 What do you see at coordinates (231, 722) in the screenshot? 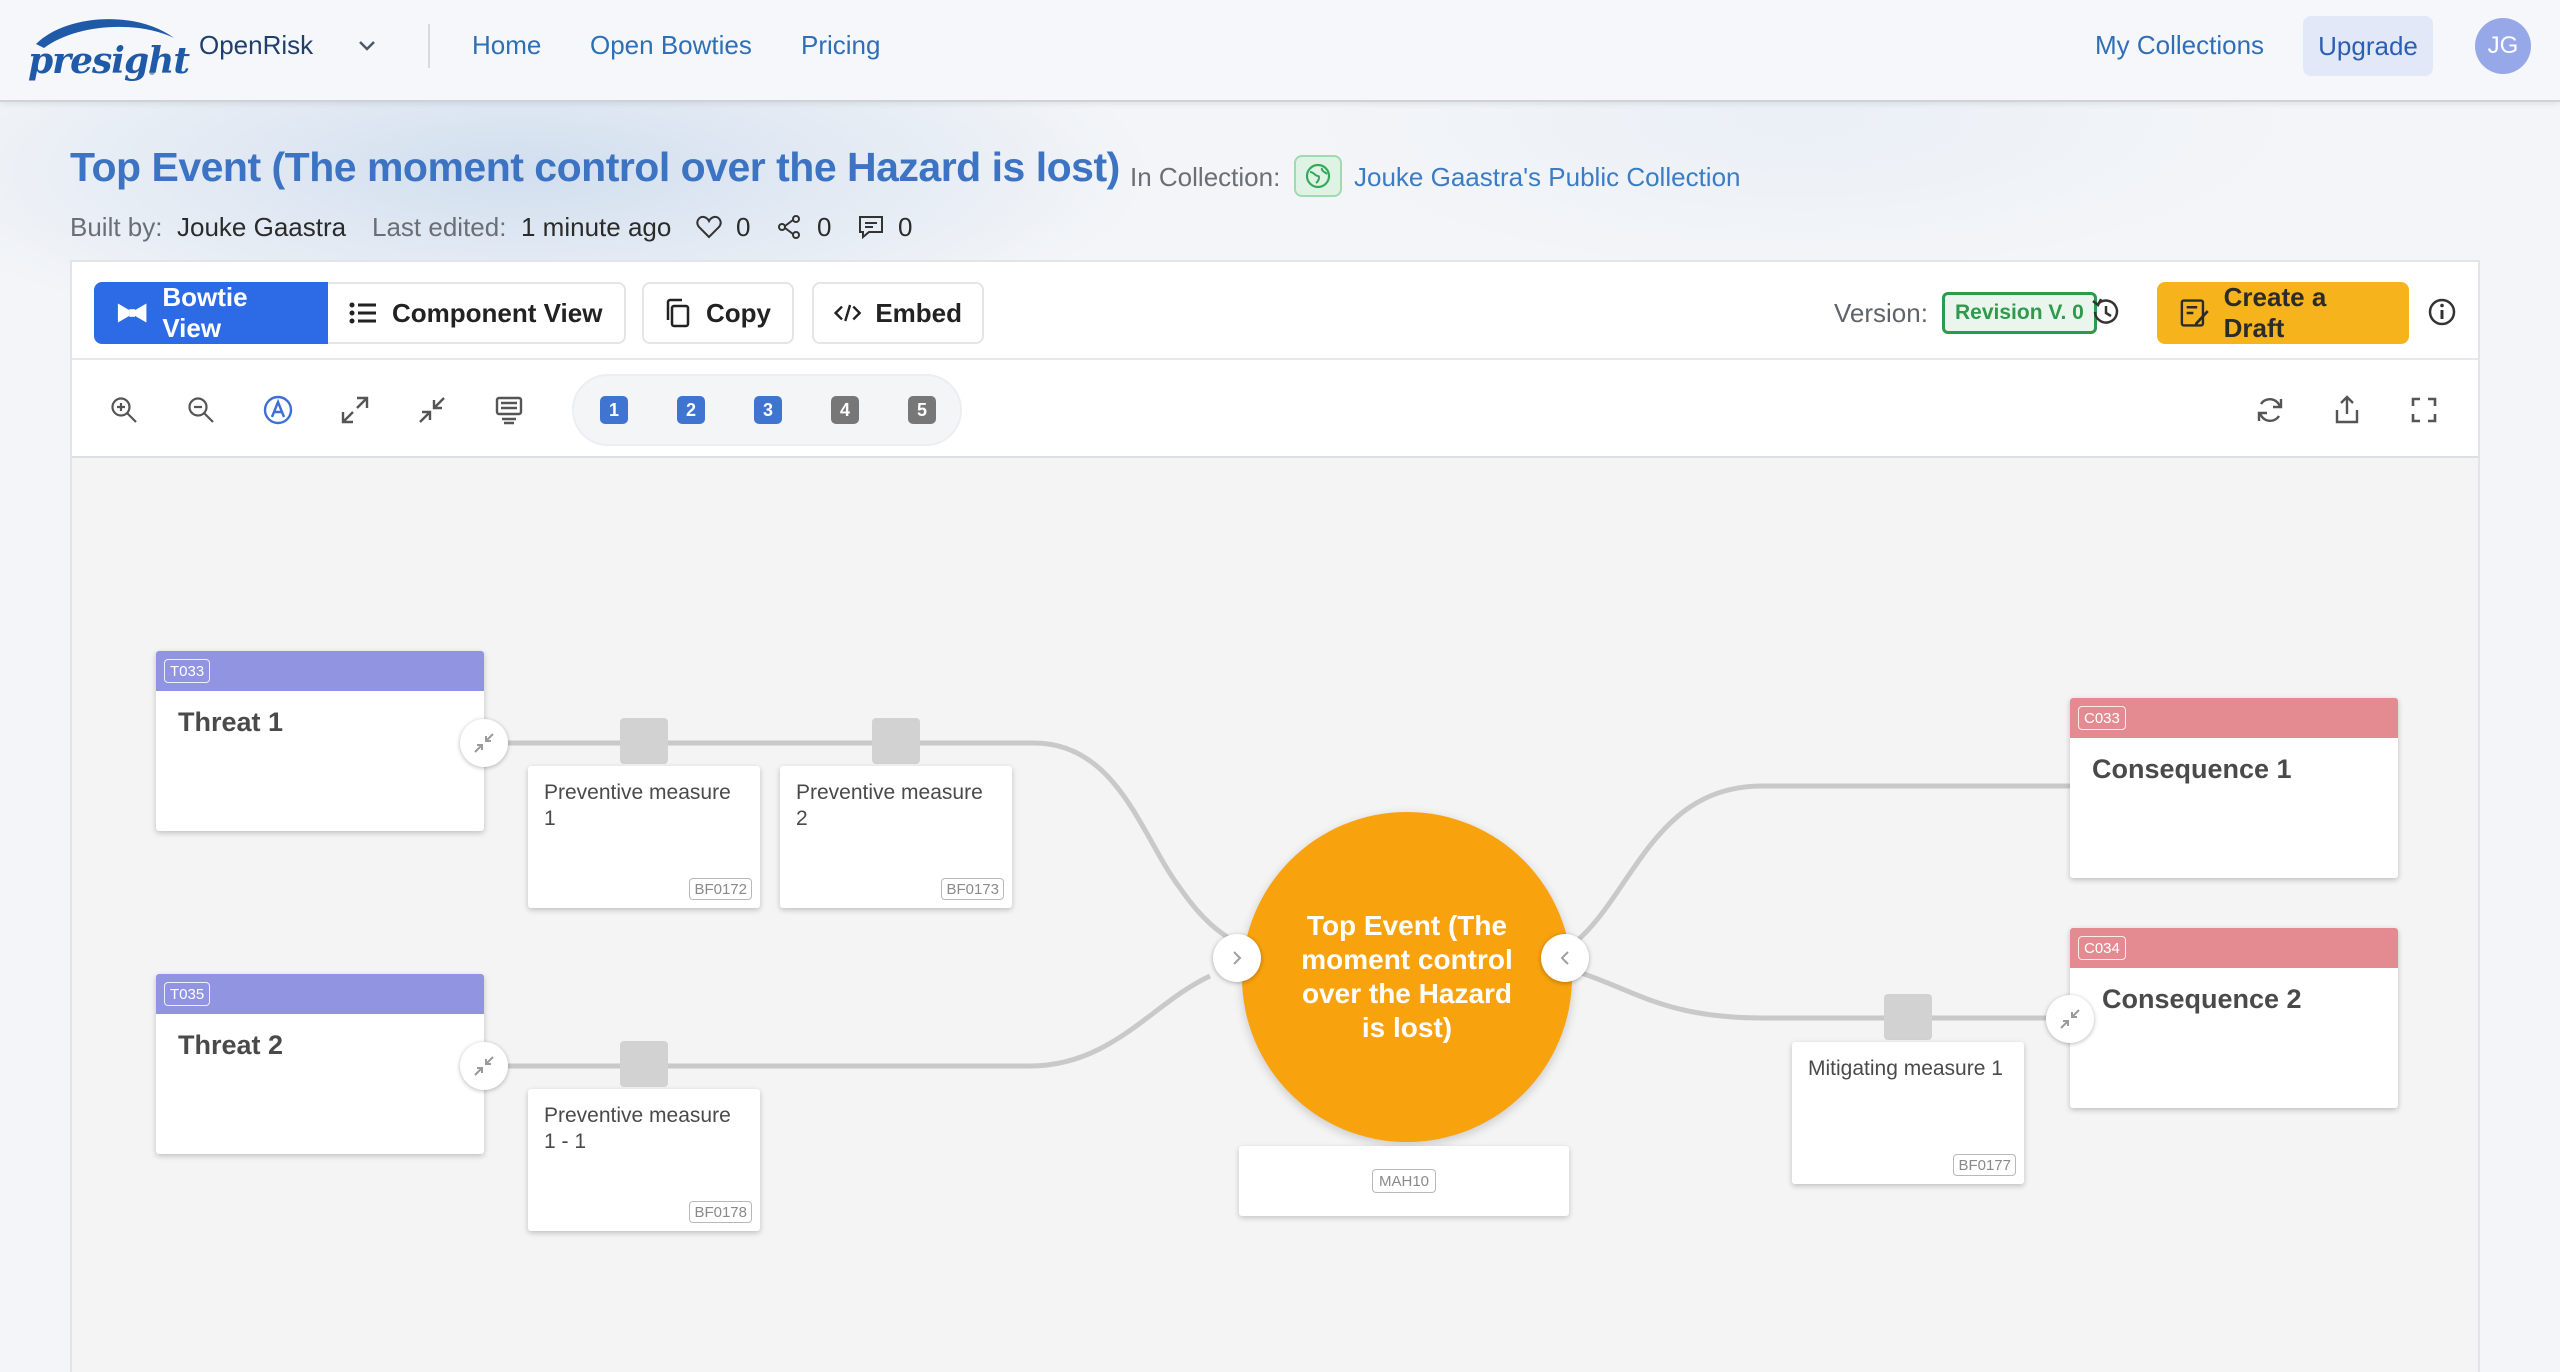
I see `threat-title: Threat 1` at bounding box center [231, 722].